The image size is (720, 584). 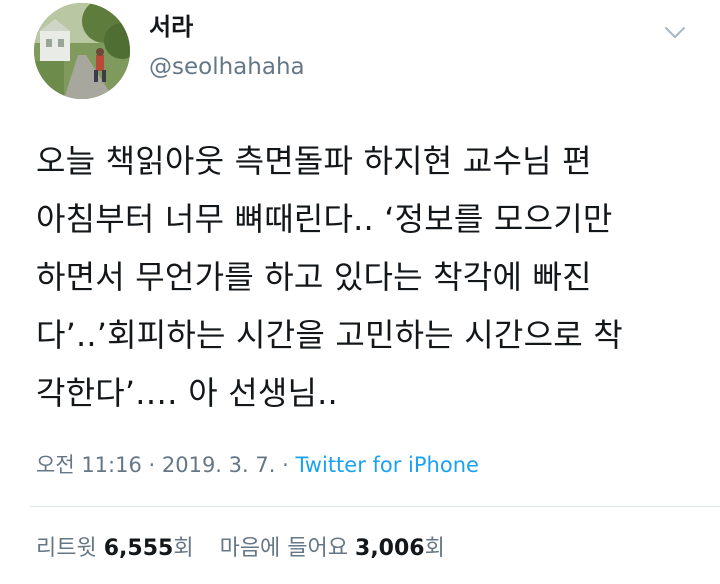 I want to click on retweets-count: 6,555, so click(x=138, y=548).